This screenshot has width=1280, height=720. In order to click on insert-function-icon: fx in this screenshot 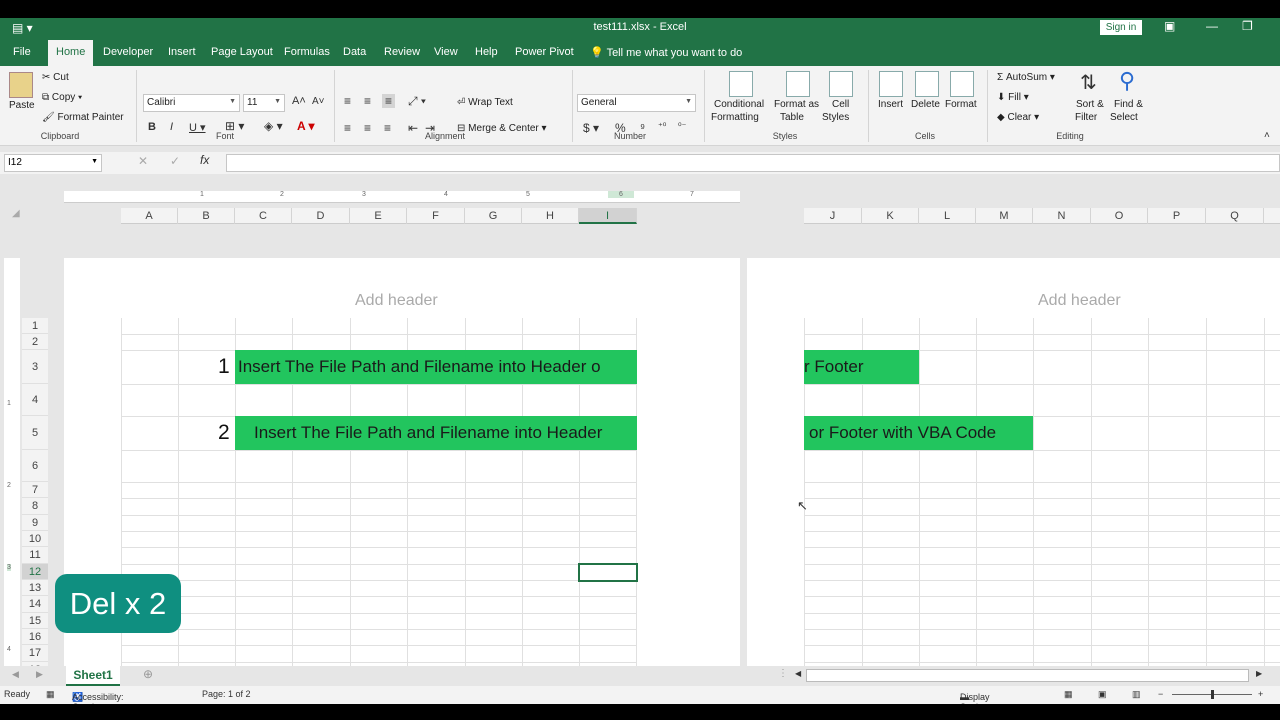, I will do `click(204, 160)`.